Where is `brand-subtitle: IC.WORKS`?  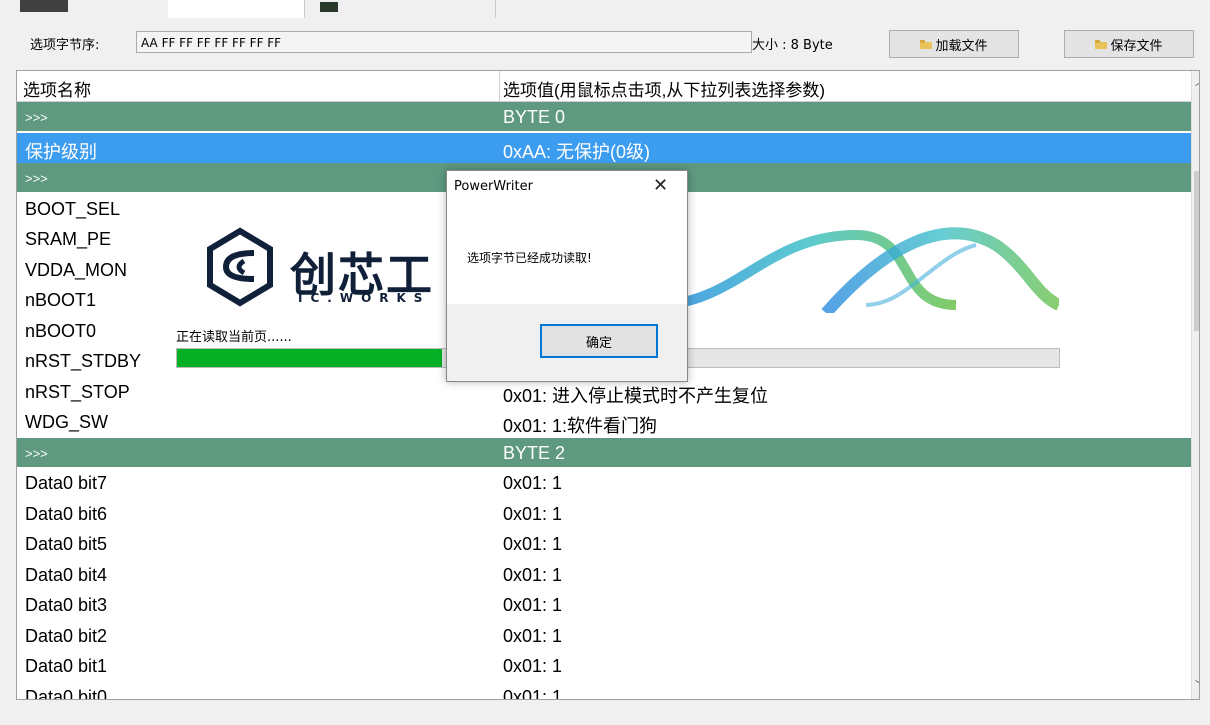
brand-subtitle: IC.WORKS is located at coordinates (364, 298).